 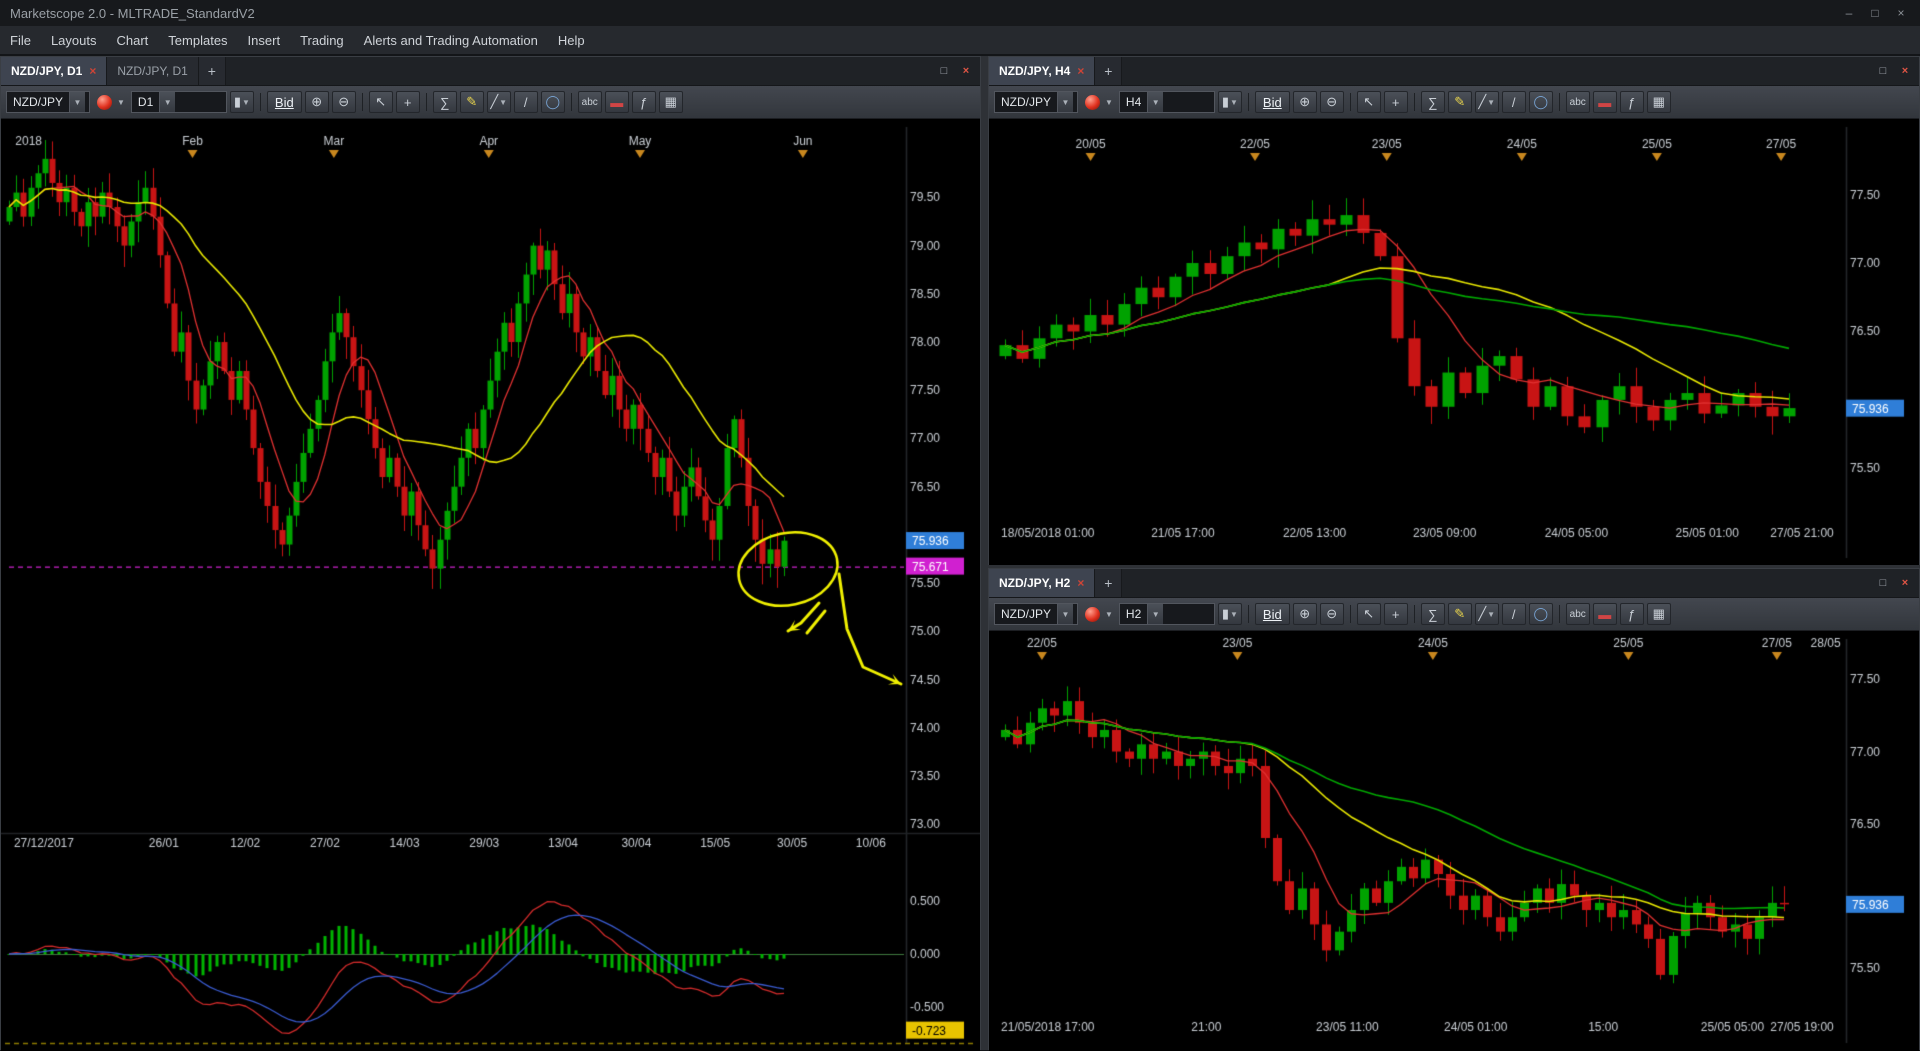 I want to click on period-select-value: H2, so click(x=1133, y=614).